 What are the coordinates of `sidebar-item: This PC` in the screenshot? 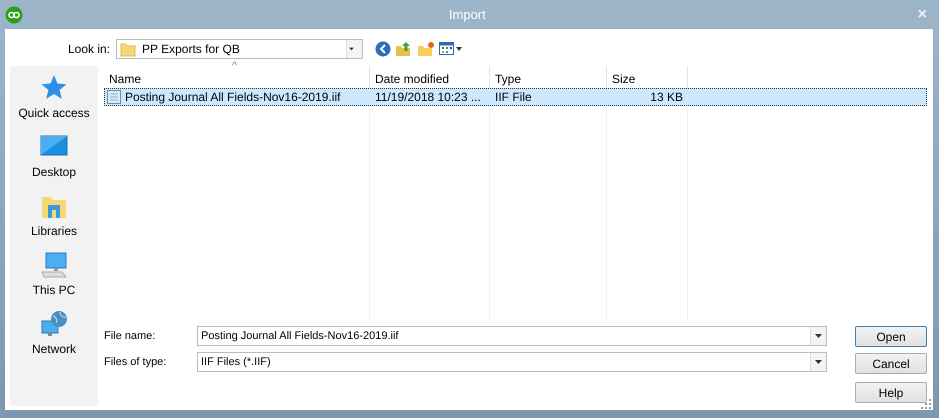 It's located at (54, 280).